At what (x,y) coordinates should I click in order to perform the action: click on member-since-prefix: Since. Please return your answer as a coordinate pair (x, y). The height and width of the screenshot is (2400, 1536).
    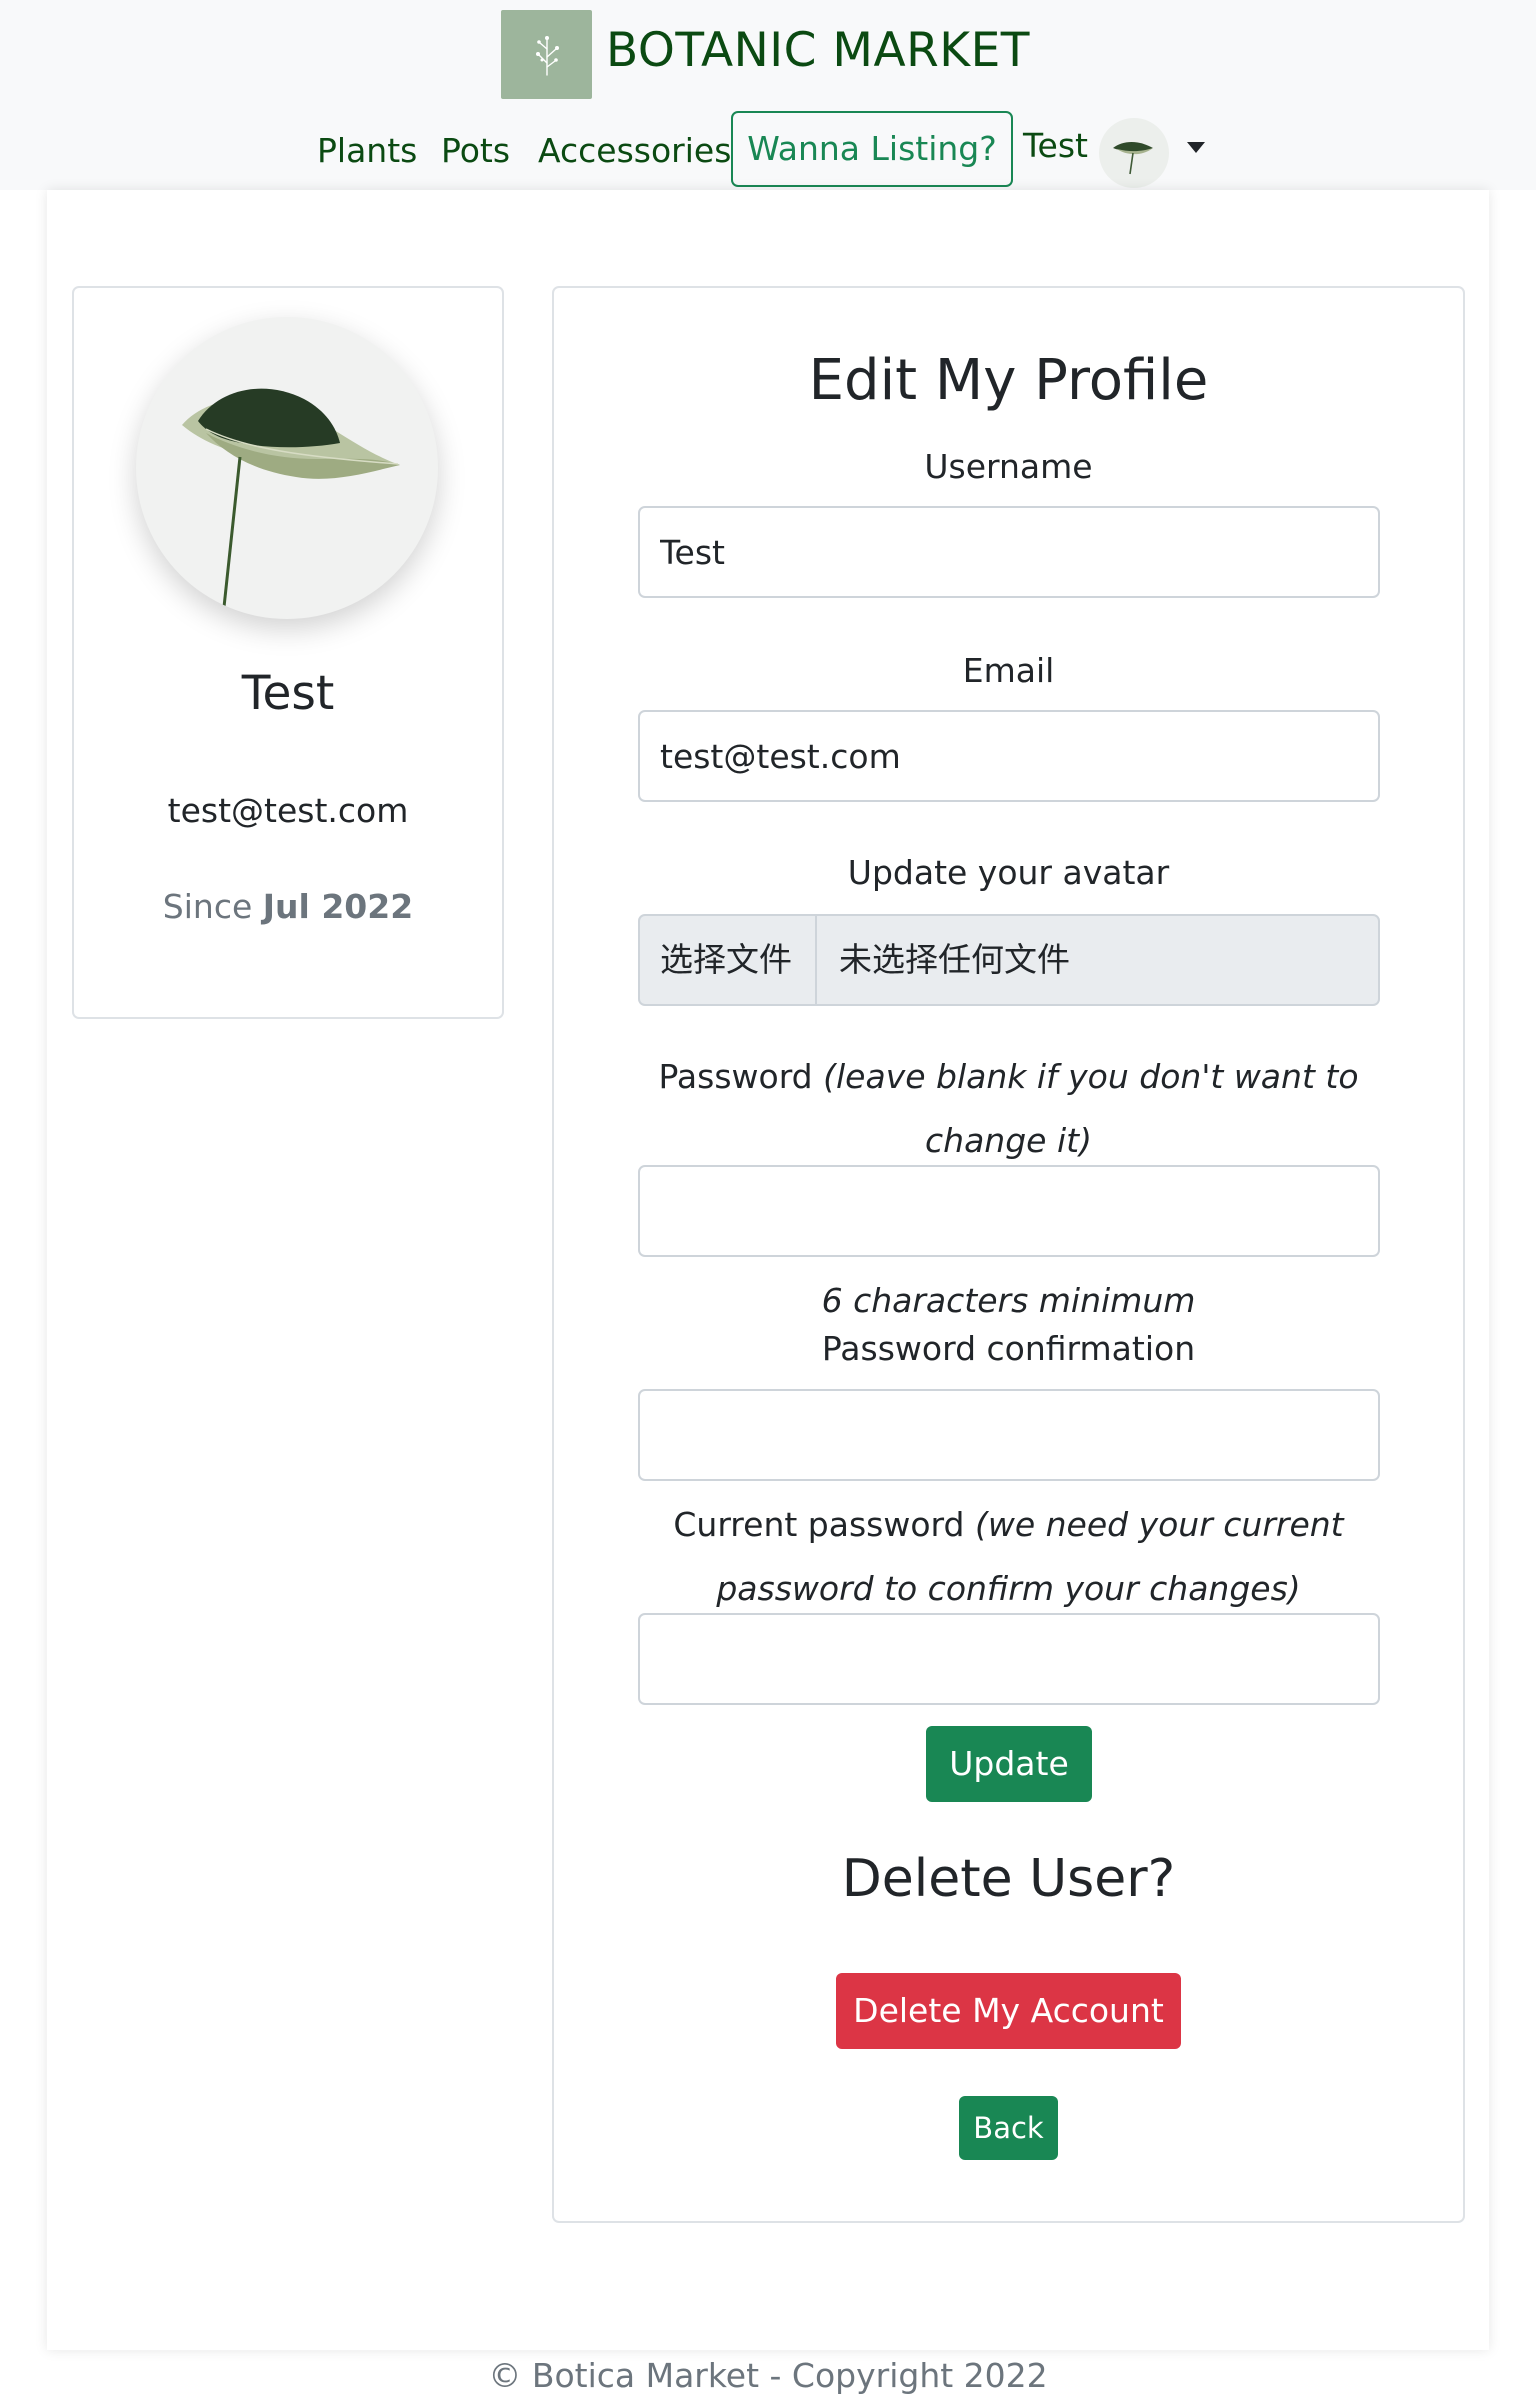
    Looking at the image, I should click on (212, 906).